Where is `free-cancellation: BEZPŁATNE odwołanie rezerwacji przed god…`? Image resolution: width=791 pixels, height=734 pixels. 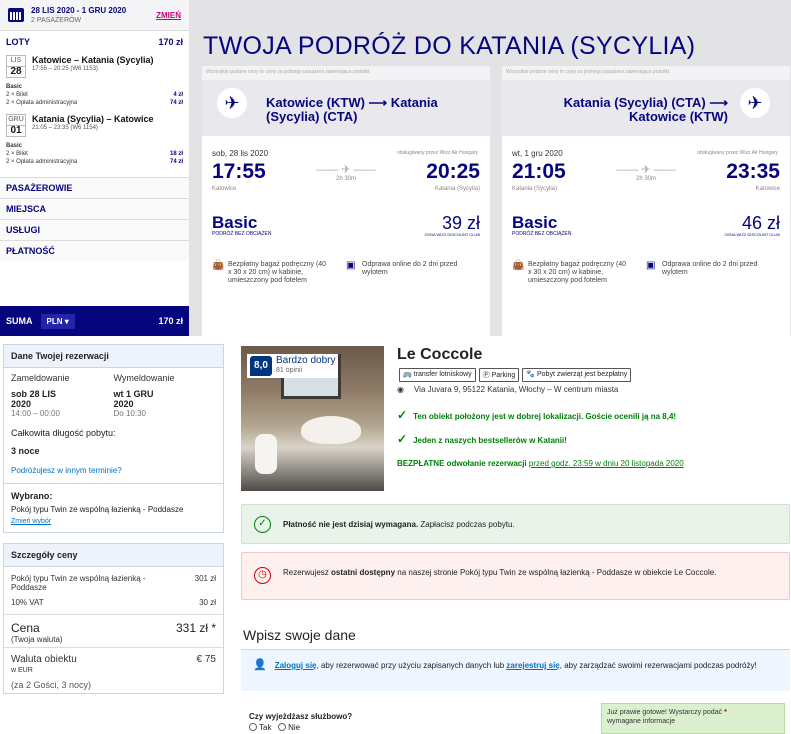 free-cancellation: BEZPŁATNE odwołanie rezerwacji przed god… is located at coordinates (540, 463).